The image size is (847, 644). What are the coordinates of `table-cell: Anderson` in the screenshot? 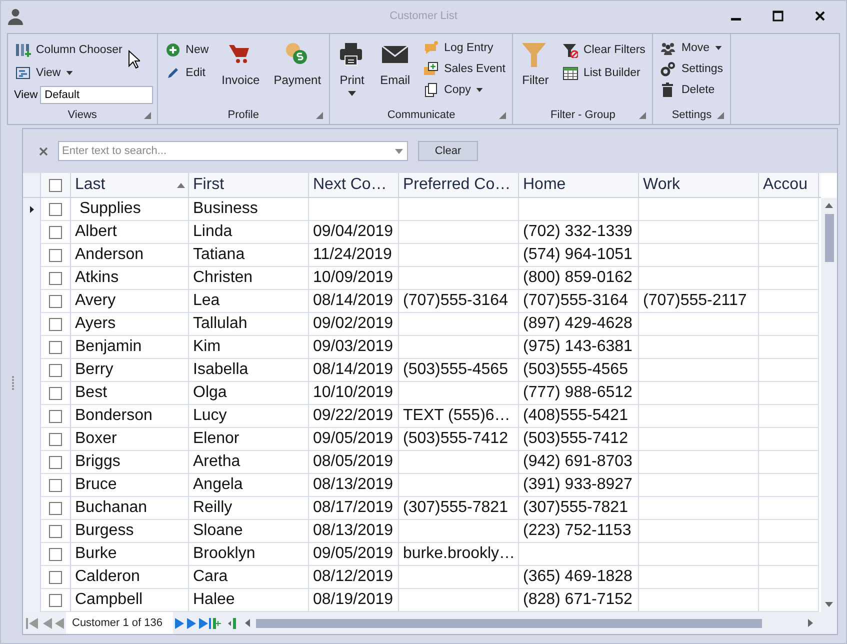 It's located at (130, 255).